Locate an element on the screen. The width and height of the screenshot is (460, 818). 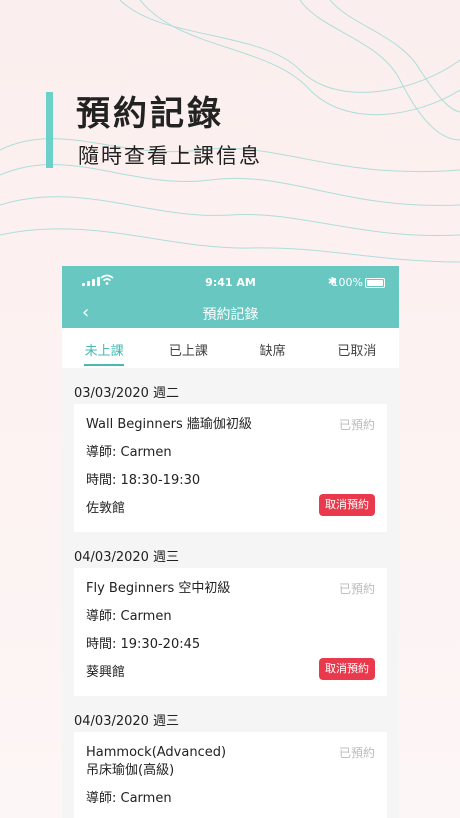
tab-attended: 已上課 is located at coordinates (188, 348).